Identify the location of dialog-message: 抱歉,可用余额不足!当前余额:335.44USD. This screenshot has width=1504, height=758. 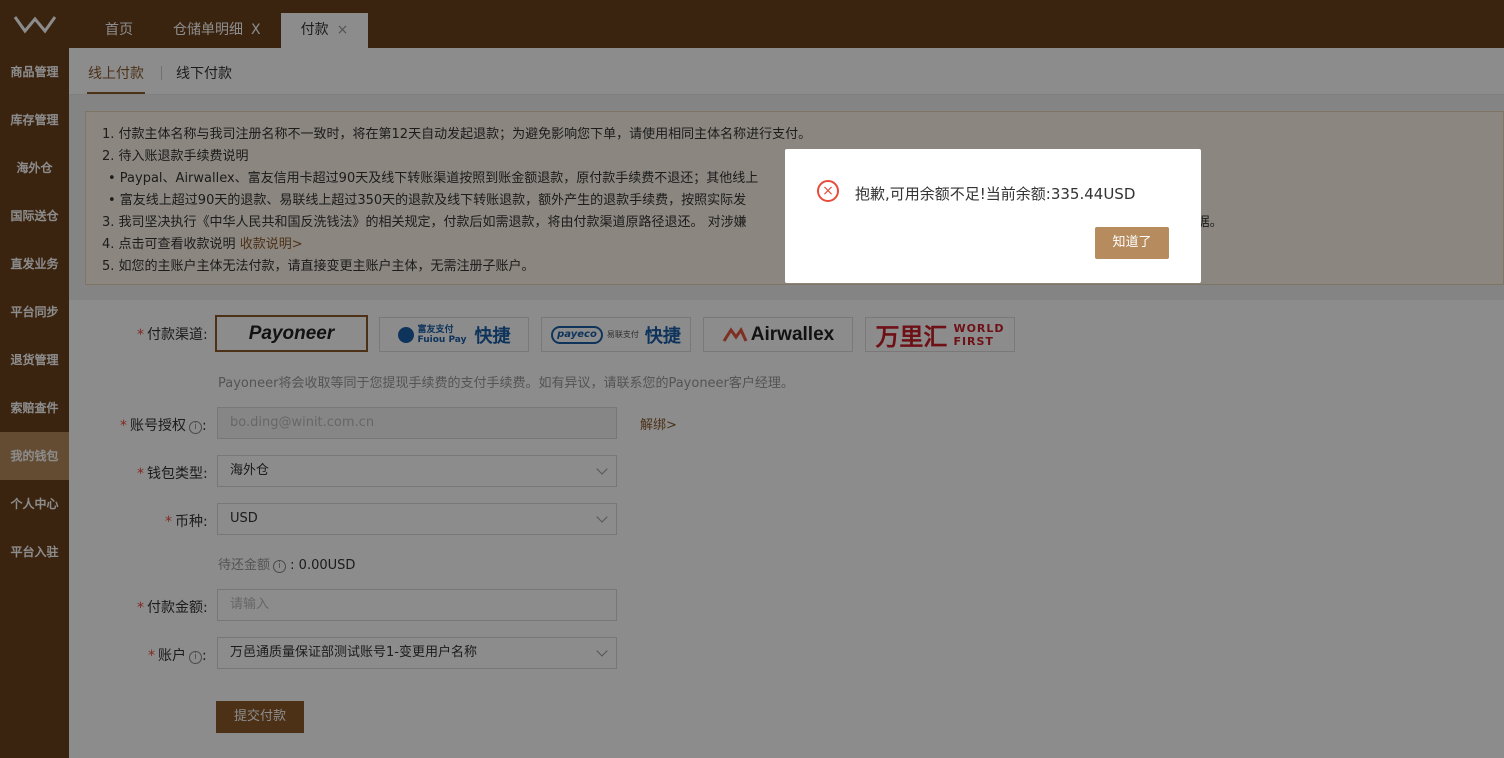
(995, 194).